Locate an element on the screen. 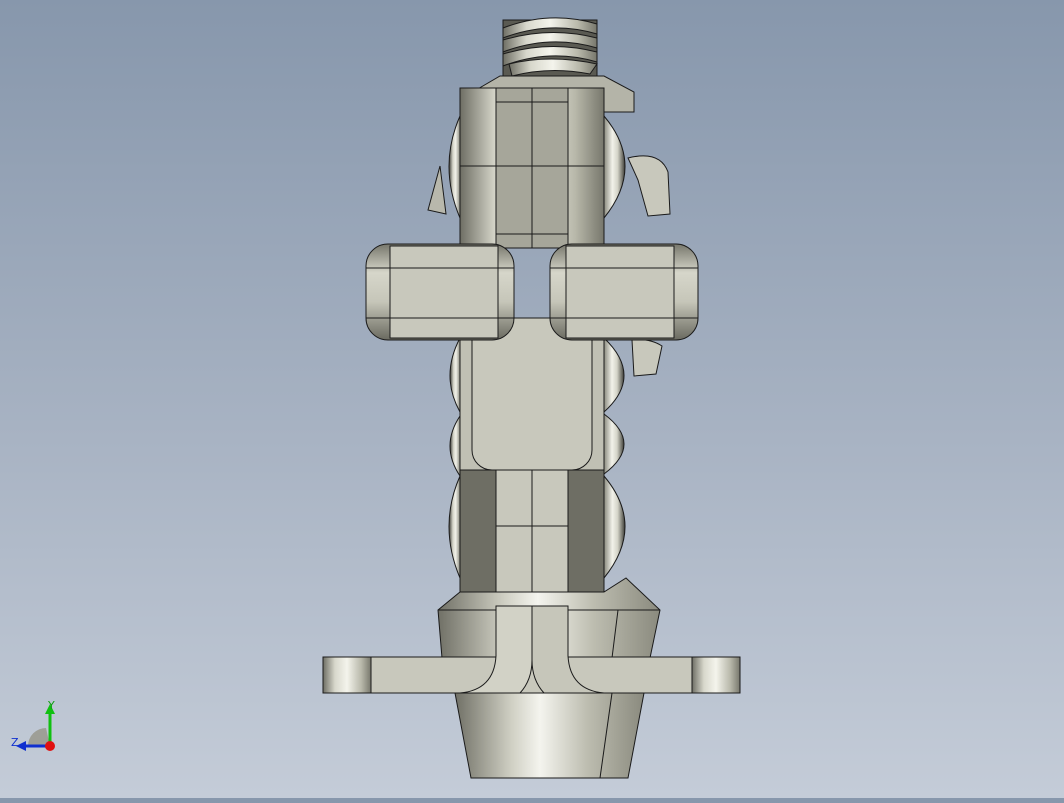 Image resolution: width=1064 pixels, height=803 pixels. middle-body is located at coordinates (532, 398).